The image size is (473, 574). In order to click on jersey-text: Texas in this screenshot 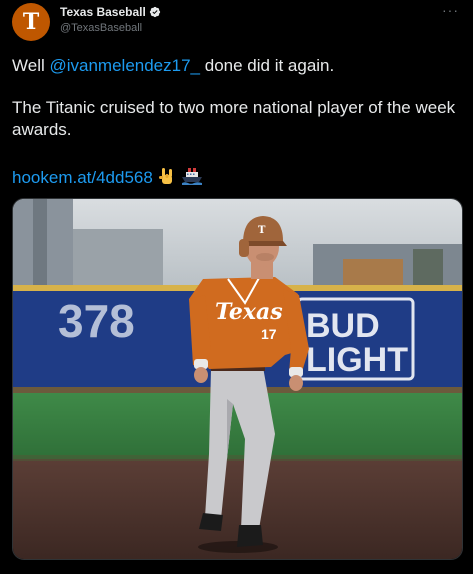, I will do `click(249, 312)`.